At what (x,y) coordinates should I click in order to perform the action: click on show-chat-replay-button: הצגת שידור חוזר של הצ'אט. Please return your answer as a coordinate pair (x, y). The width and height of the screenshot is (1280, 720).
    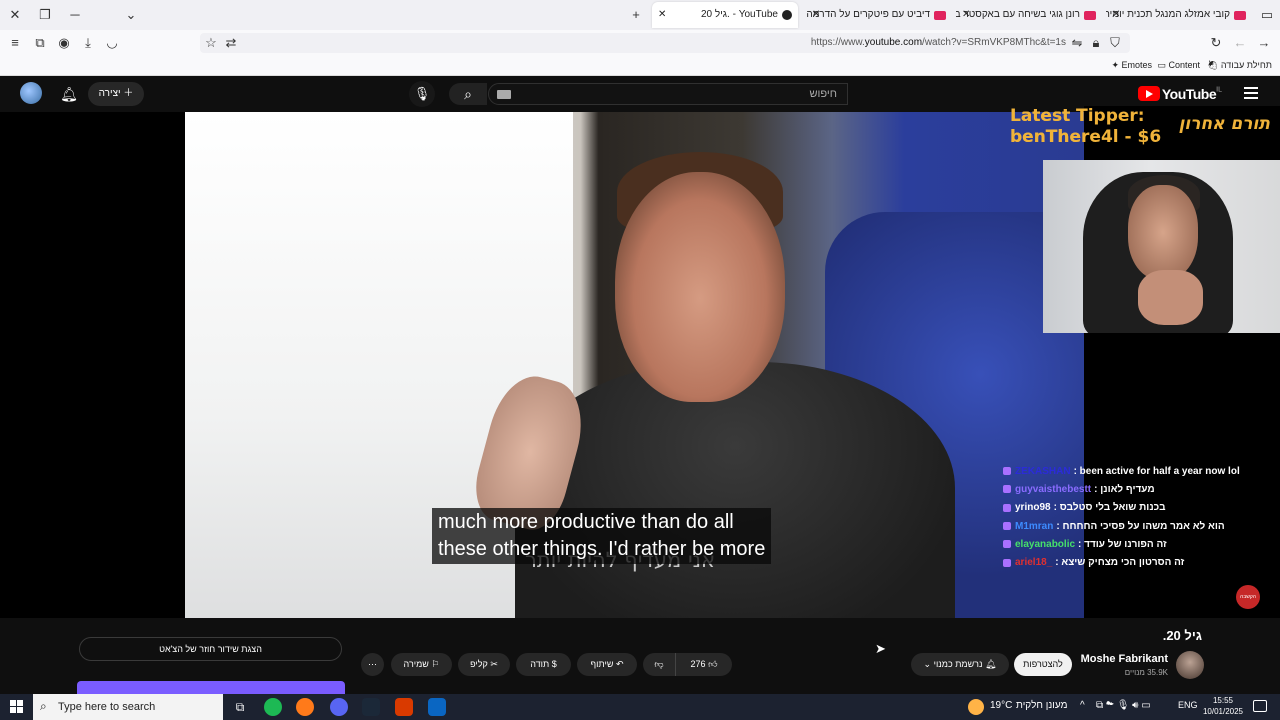
    Looking at the image, I should click on (210, 649).